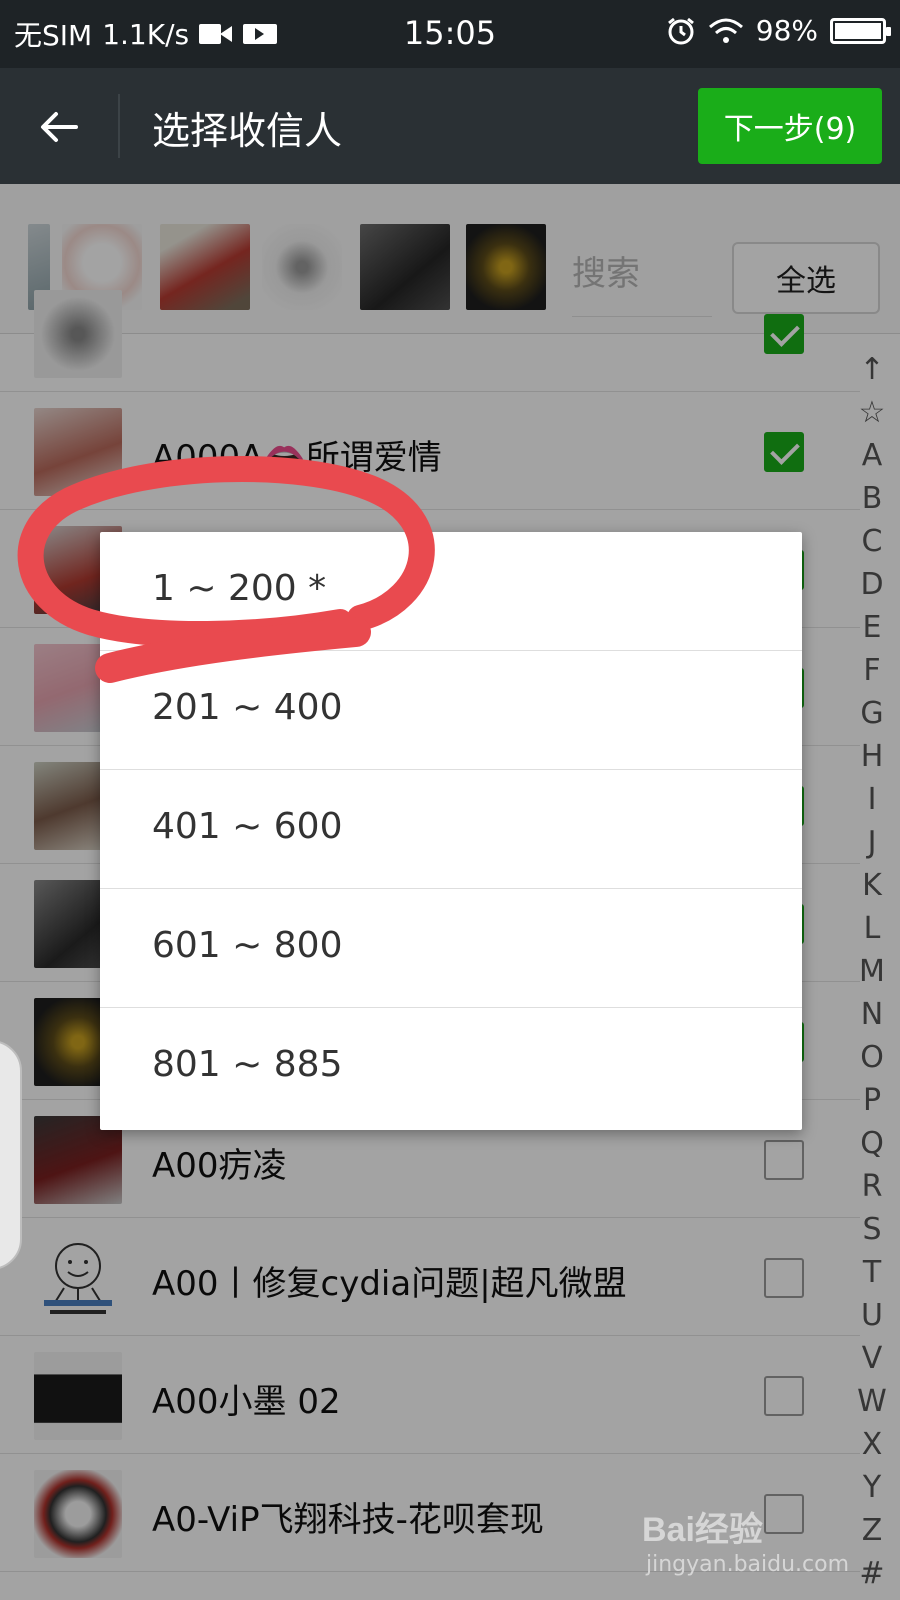  I want to click on red-annotation-circle, so click(226, 569).